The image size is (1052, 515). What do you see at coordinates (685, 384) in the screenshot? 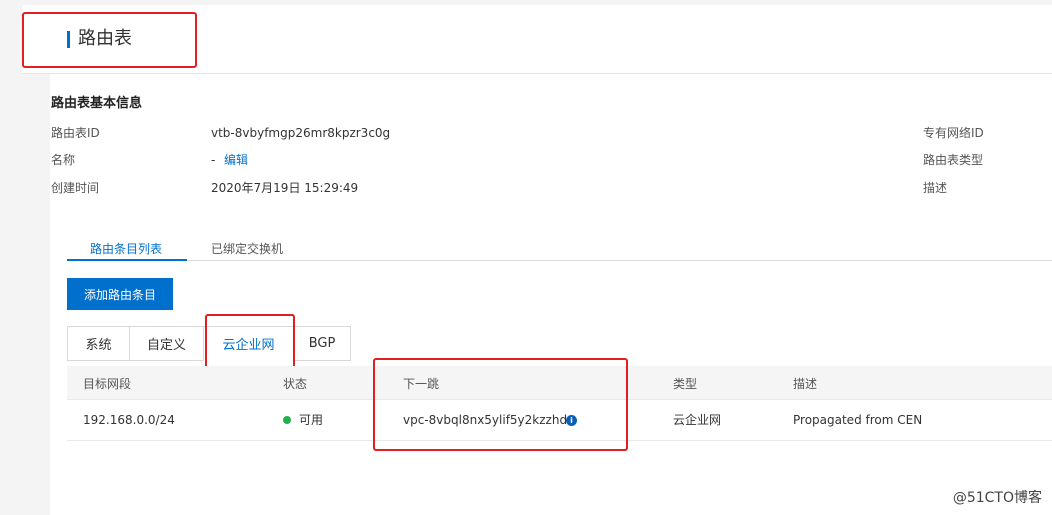
I see `column-header-type: 类型` at bounding box center [685, 384].